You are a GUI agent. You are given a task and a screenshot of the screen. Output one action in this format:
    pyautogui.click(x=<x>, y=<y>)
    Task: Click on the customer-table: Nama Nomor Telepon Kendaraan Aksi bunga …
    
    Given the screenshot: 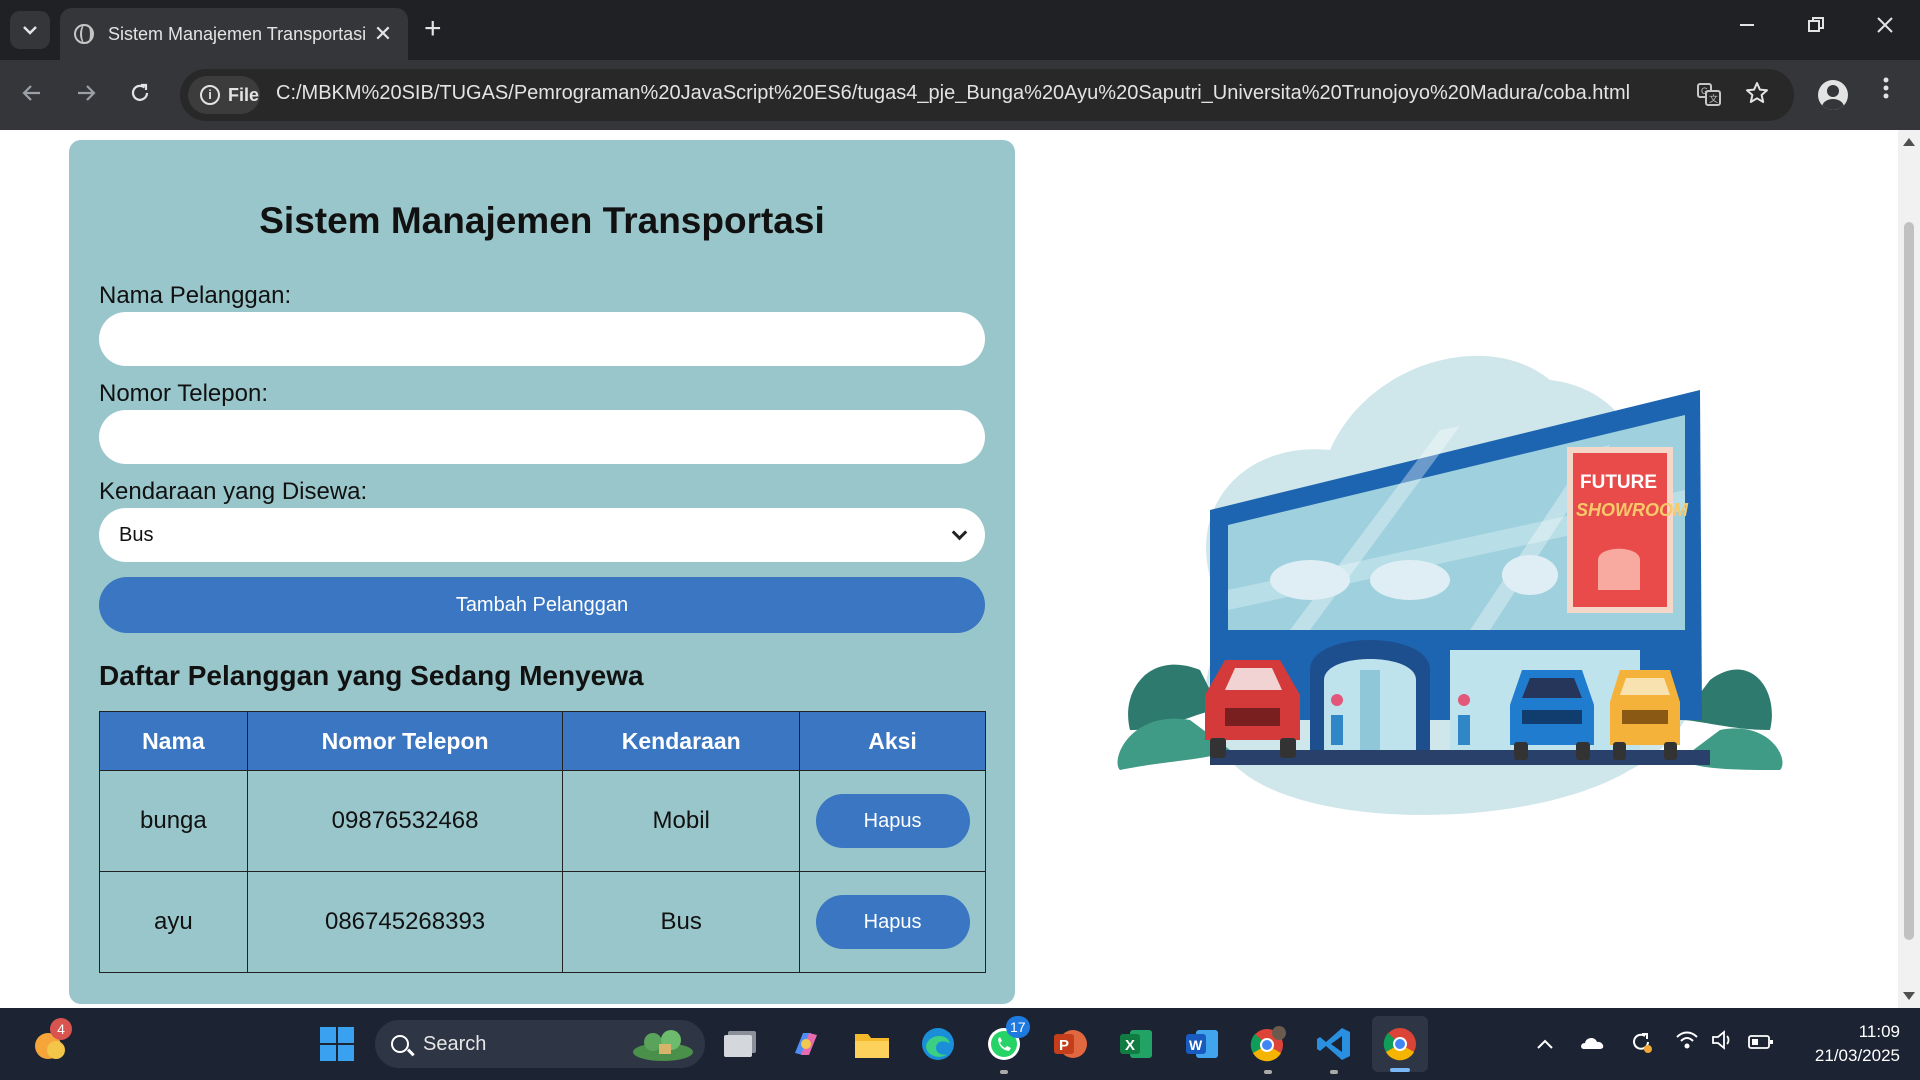 What is the action you would take?
    pyautogui.click(x=542, y=842)
    